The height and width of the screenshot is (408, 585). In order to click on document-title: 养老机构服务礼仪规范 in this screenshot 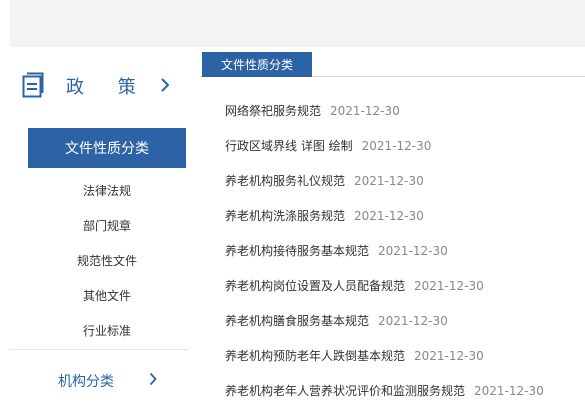, I will do `click(285, 180)`.